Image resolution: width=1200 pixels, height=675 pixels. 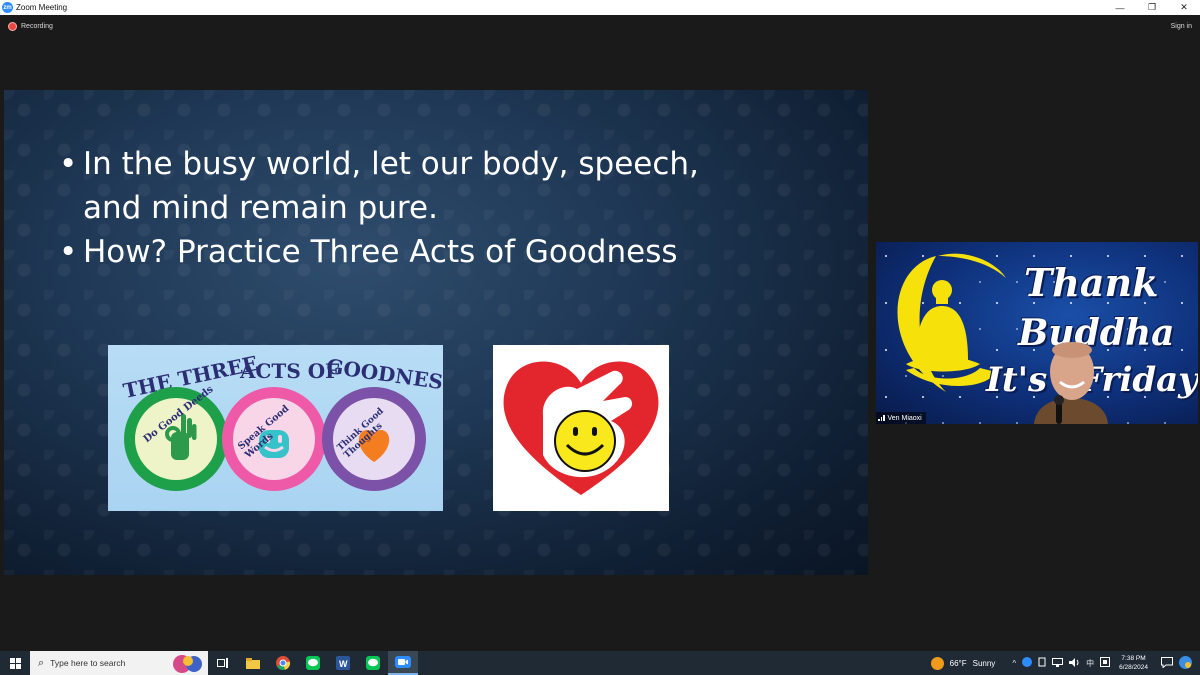 What do you see at coordinates (42, 7) in the screenshot?
I see `window-title: Zoom Meeting` at bounding box center [42, 7].